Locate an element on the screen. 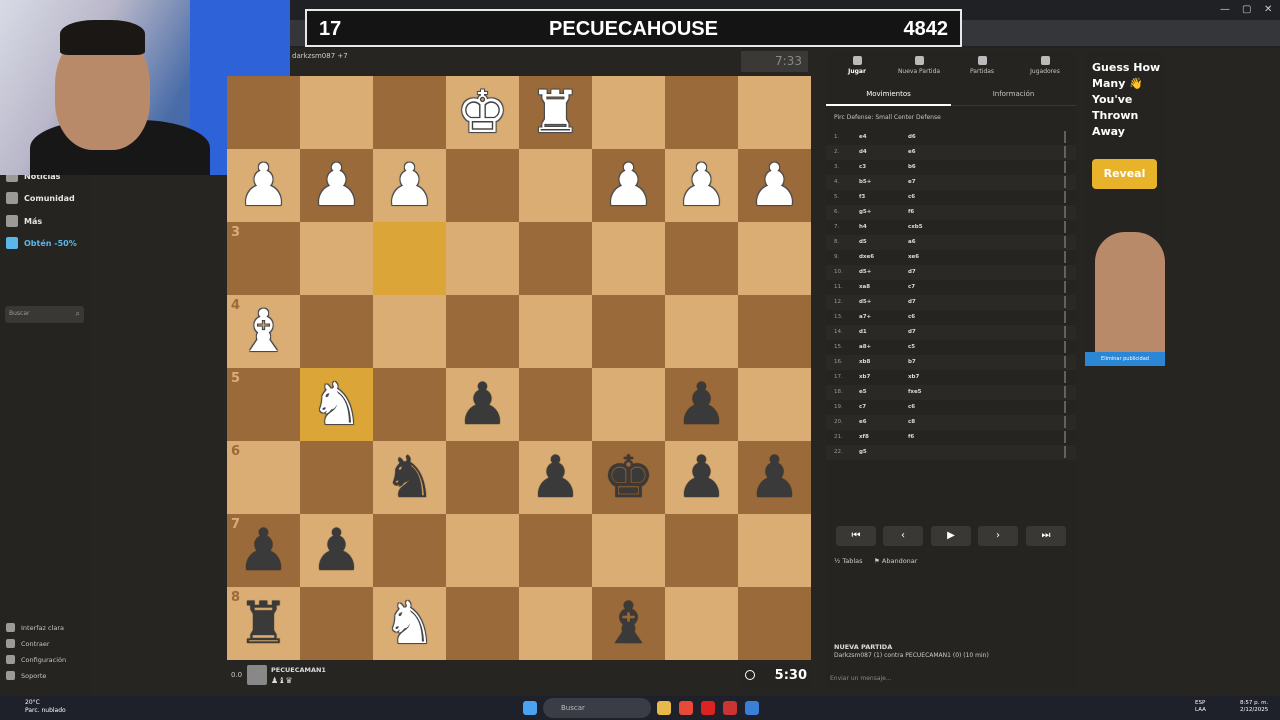 This screenshot has height=720, width=1280. square-a3 is located at coordinates (774, 258).